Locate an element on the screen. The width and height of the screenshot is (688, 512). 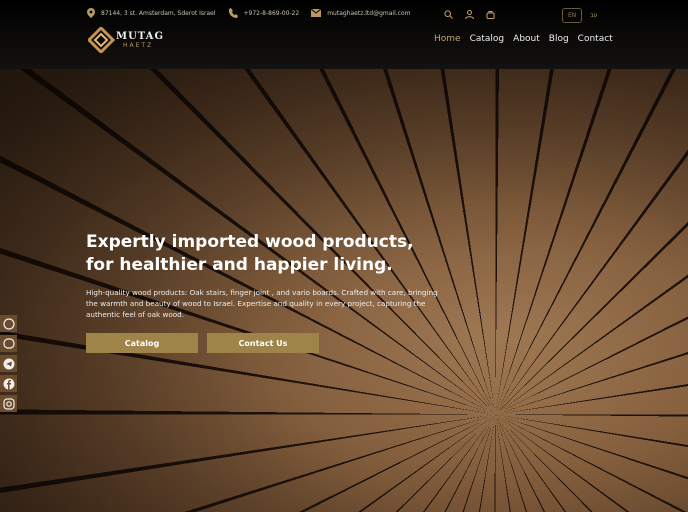
social-bar is located at coordinates (8, 363).